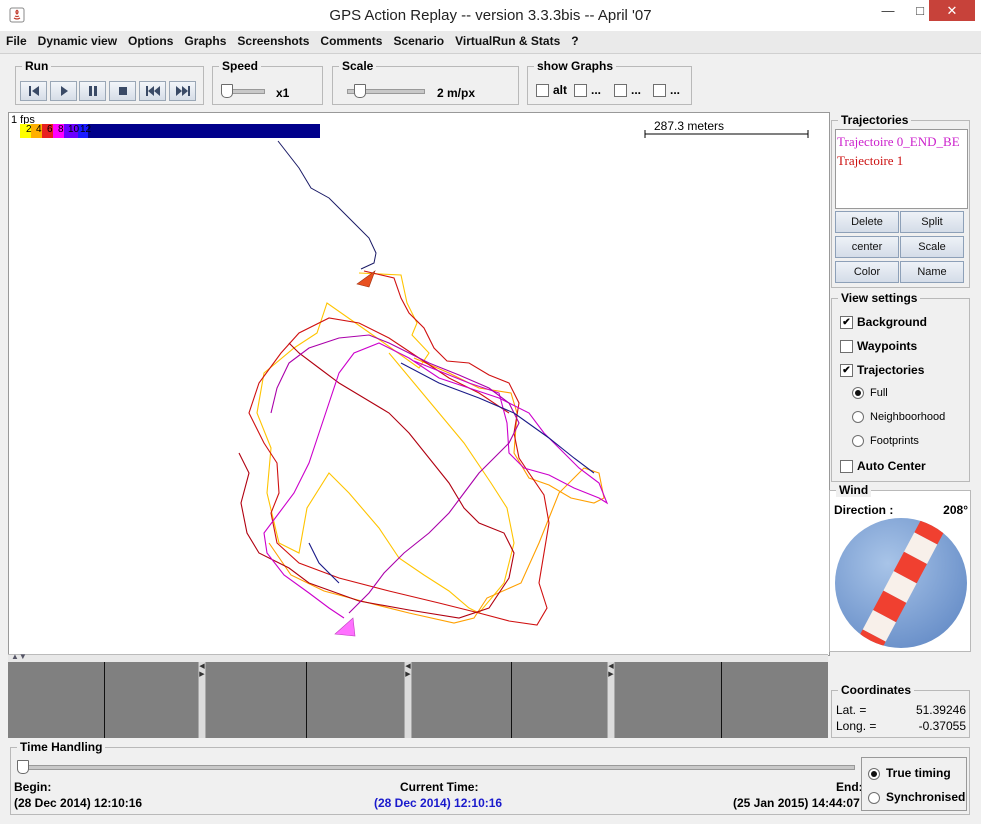  What do you see at coordinates (892, 322) in the screenshot?
I see `background-label: Background` at bounding box center [892, 322].